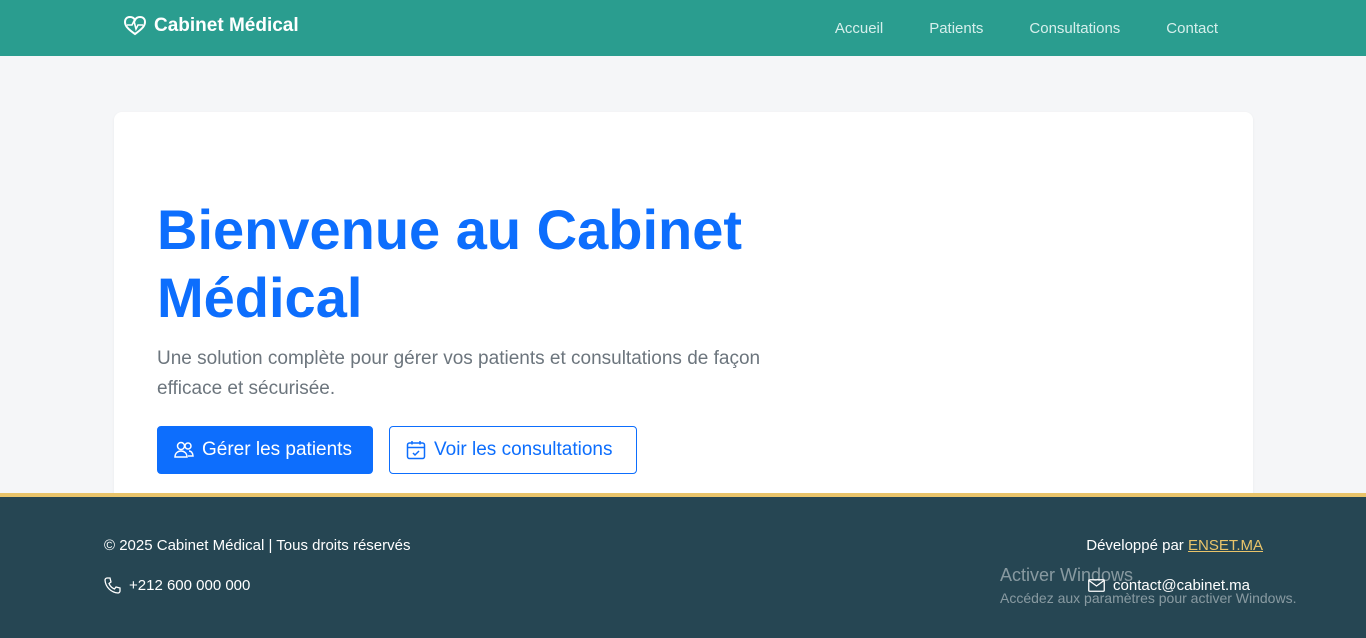 This screenshot has width=1366, height=638. I want to click on developer-link: ENSET.MA, so click(1225, 545).